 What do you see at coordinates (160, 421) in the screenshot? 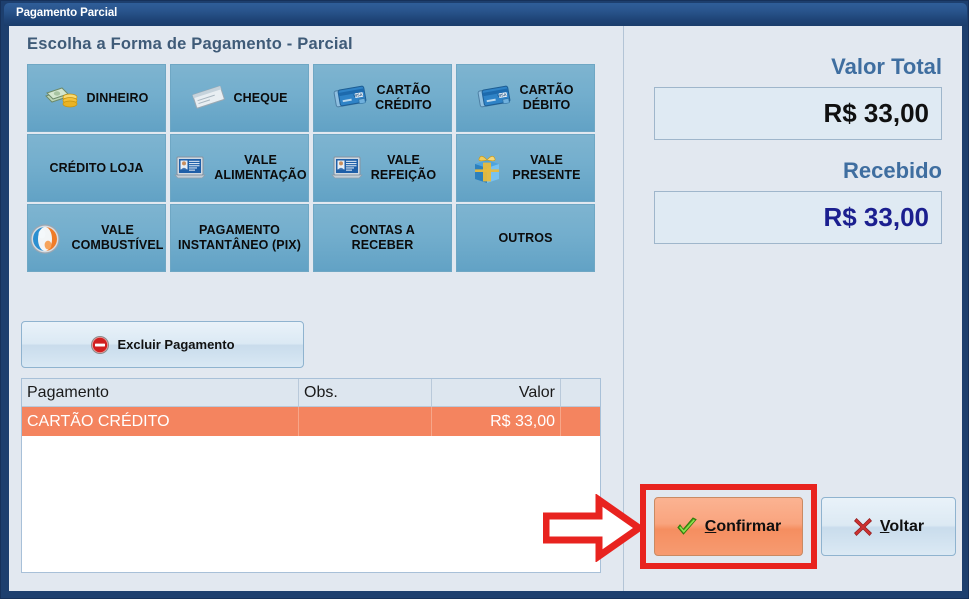
I see `cell-pagamento: CARTÃO CRÉDITO` at bounding box center [160, 421].